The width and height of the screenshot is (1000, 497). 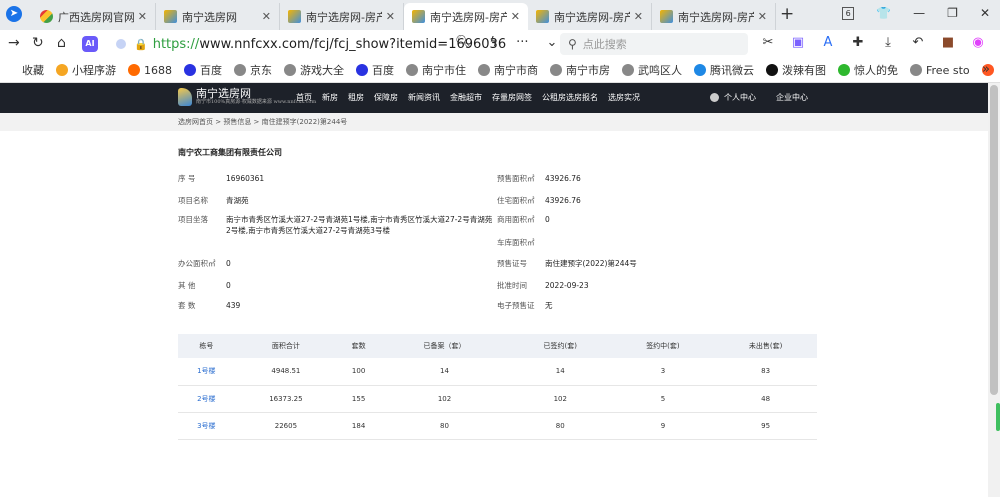 I want to click on site-nav-item: 公租房选房报名, so click(x=570, y=97).